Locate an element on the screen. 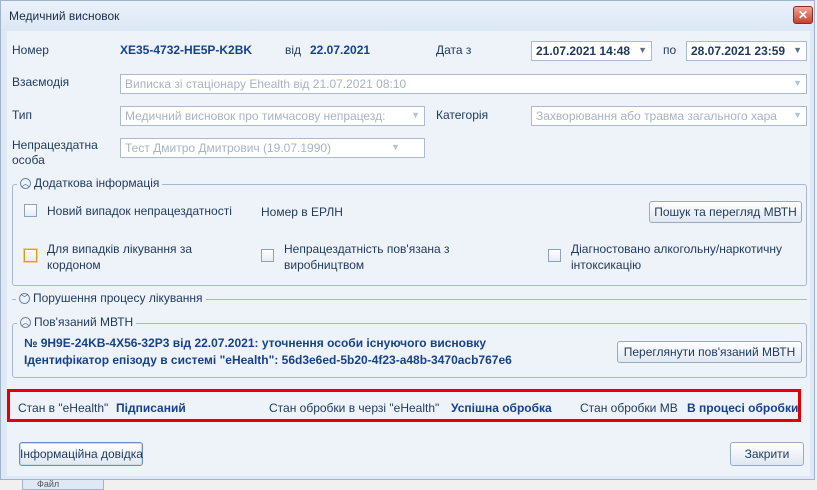 Image resolution: width=817 pixels, height=490 pixels. related-mvtn-header: ︿ Пов'язаний МВТН is located at coordinates (77, 322).